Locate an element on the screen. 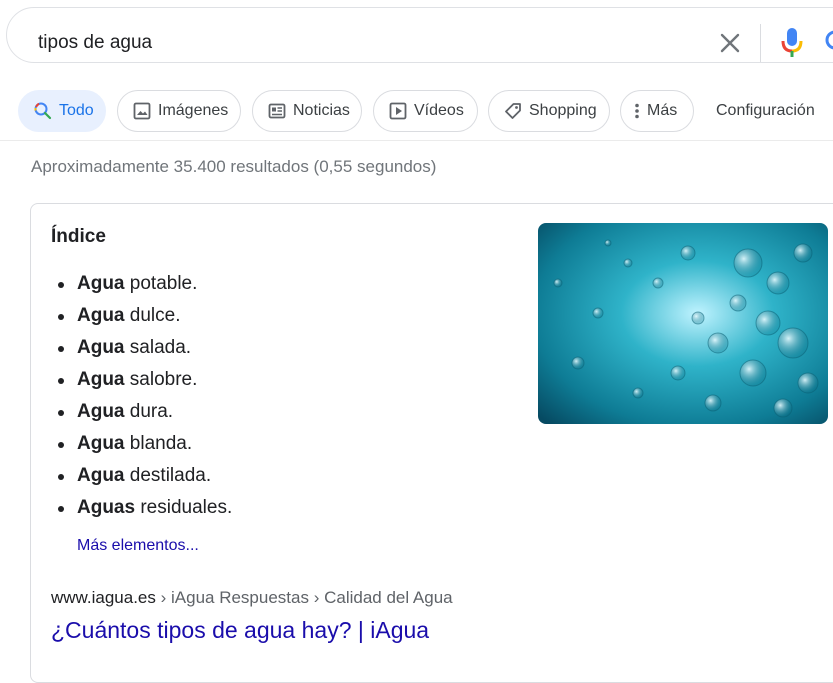 The width and height of the screenshot is (833, 683). tab-shopping: Shopping is located at coordinates (549, 111).